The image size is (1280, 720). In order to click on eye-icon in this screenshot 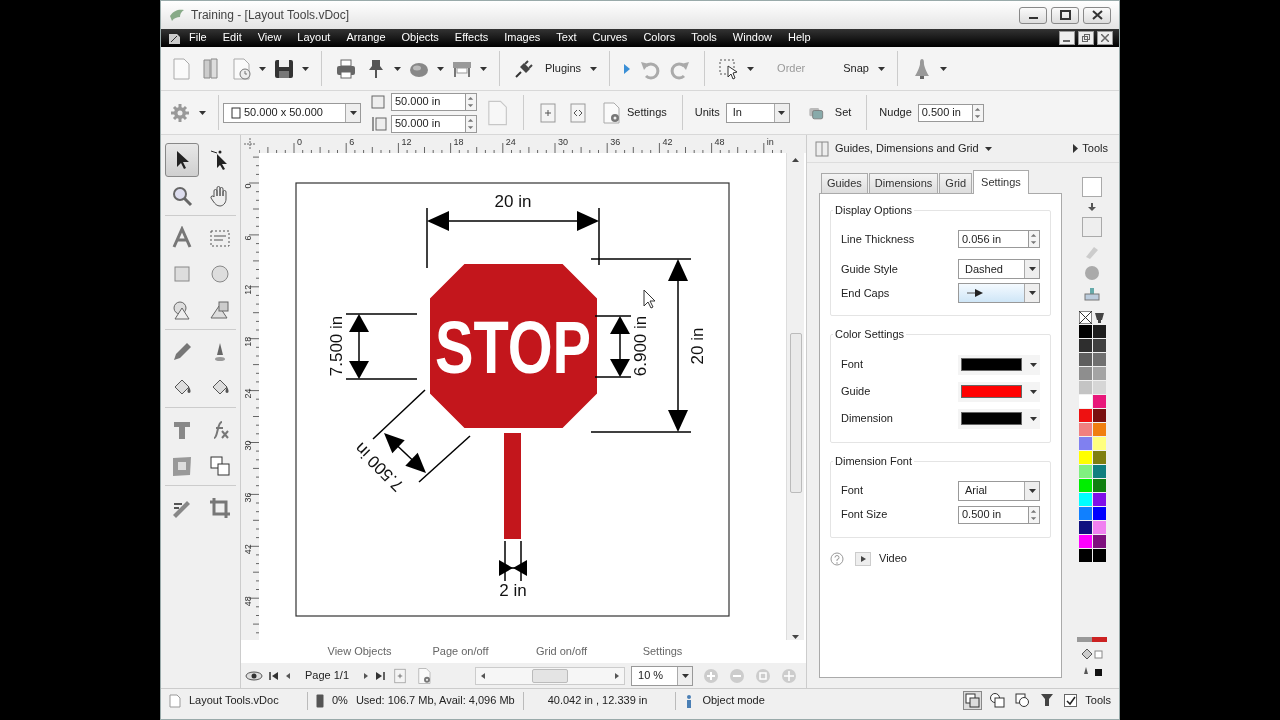, I will do `click(254, 675)`.